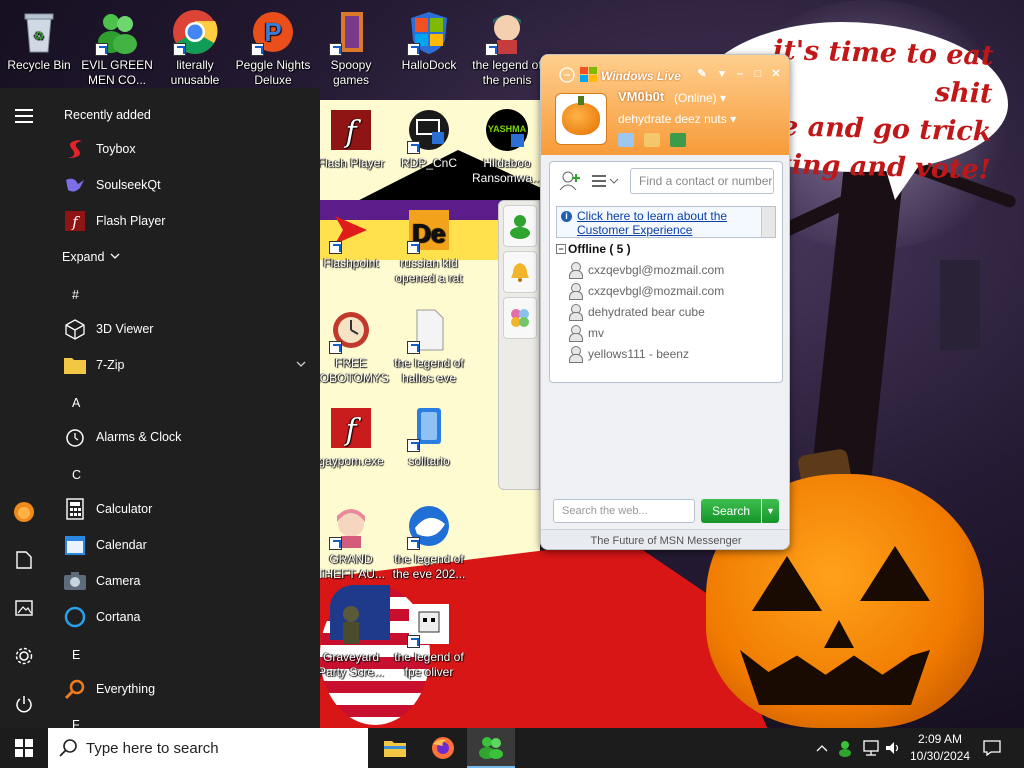  What do you see at coordinates (847, 748) in the screenshot?
I see `tray-msn-messenger` at bounding box center [847, 748].